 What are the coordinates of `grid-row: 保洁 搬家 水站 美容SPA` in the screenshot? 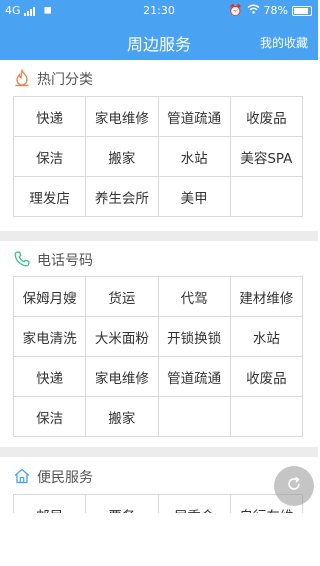 It's located at (158, 157).